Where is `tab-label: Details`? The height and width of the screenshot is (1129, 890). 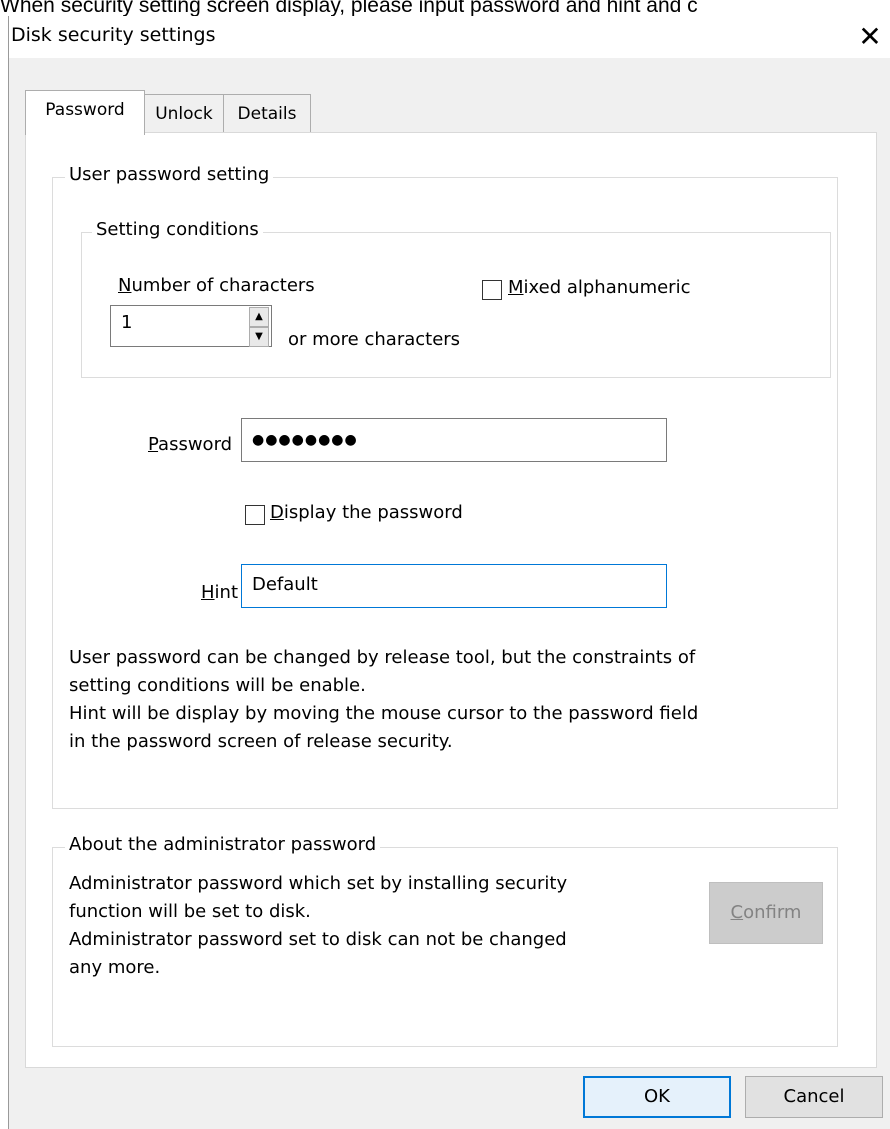 tab-label: Details is located at coordinates (267, 114).